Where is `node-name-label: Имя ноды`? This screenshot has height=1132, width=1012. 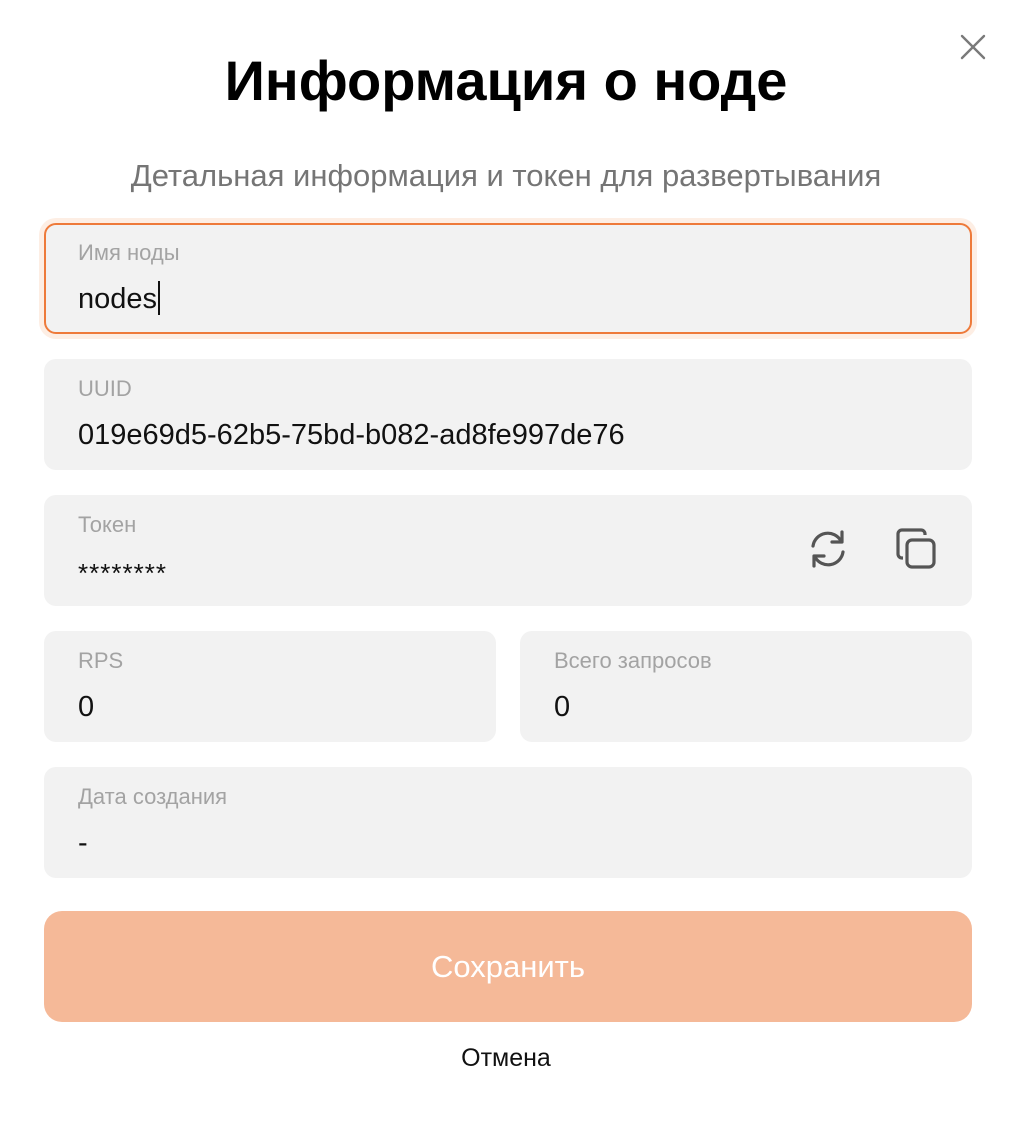
node-name-label: Имя ноды is located at coordinates (129, 252).